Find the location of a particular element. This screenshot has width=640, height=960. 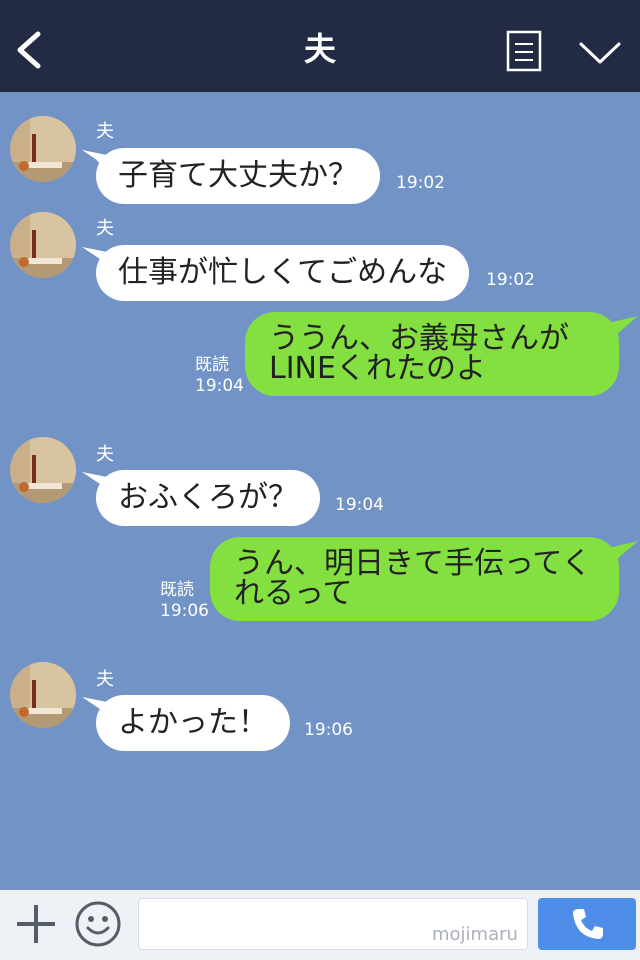

chevron-down-icon is located at coordinates (600, 53).